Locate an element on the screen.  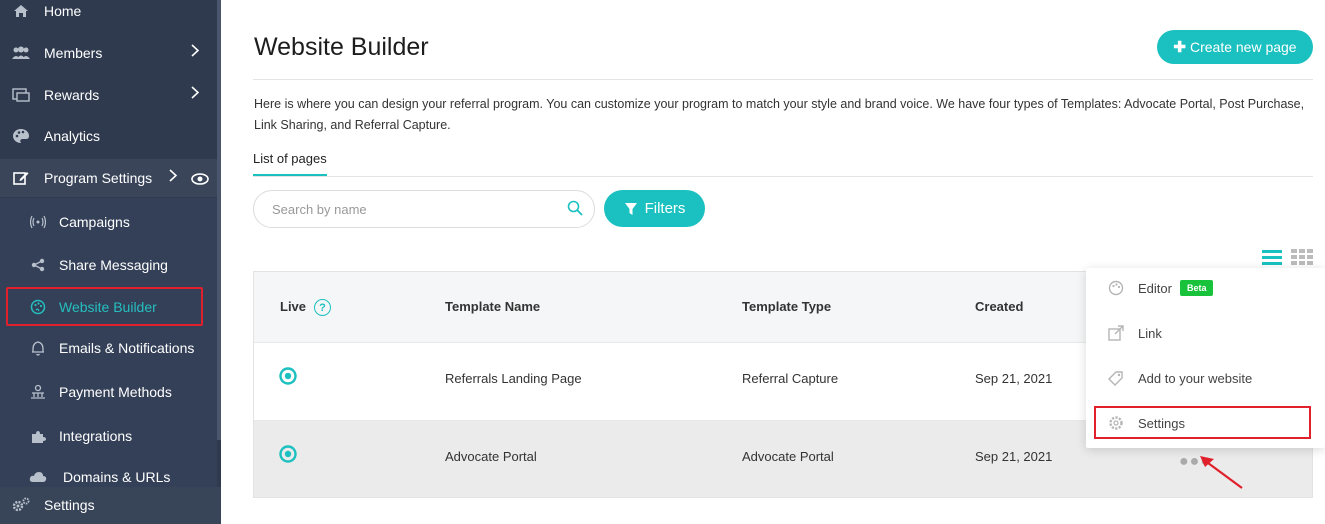
column-header-created: Created is located at coordinates (999, 306).